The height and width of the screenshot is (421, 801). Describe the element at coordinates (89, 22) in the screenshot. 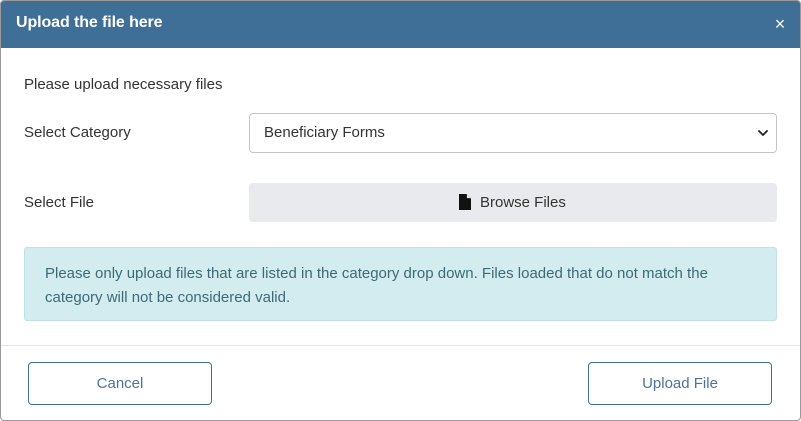

I see `dialog-title: Upload the file here` at that location.